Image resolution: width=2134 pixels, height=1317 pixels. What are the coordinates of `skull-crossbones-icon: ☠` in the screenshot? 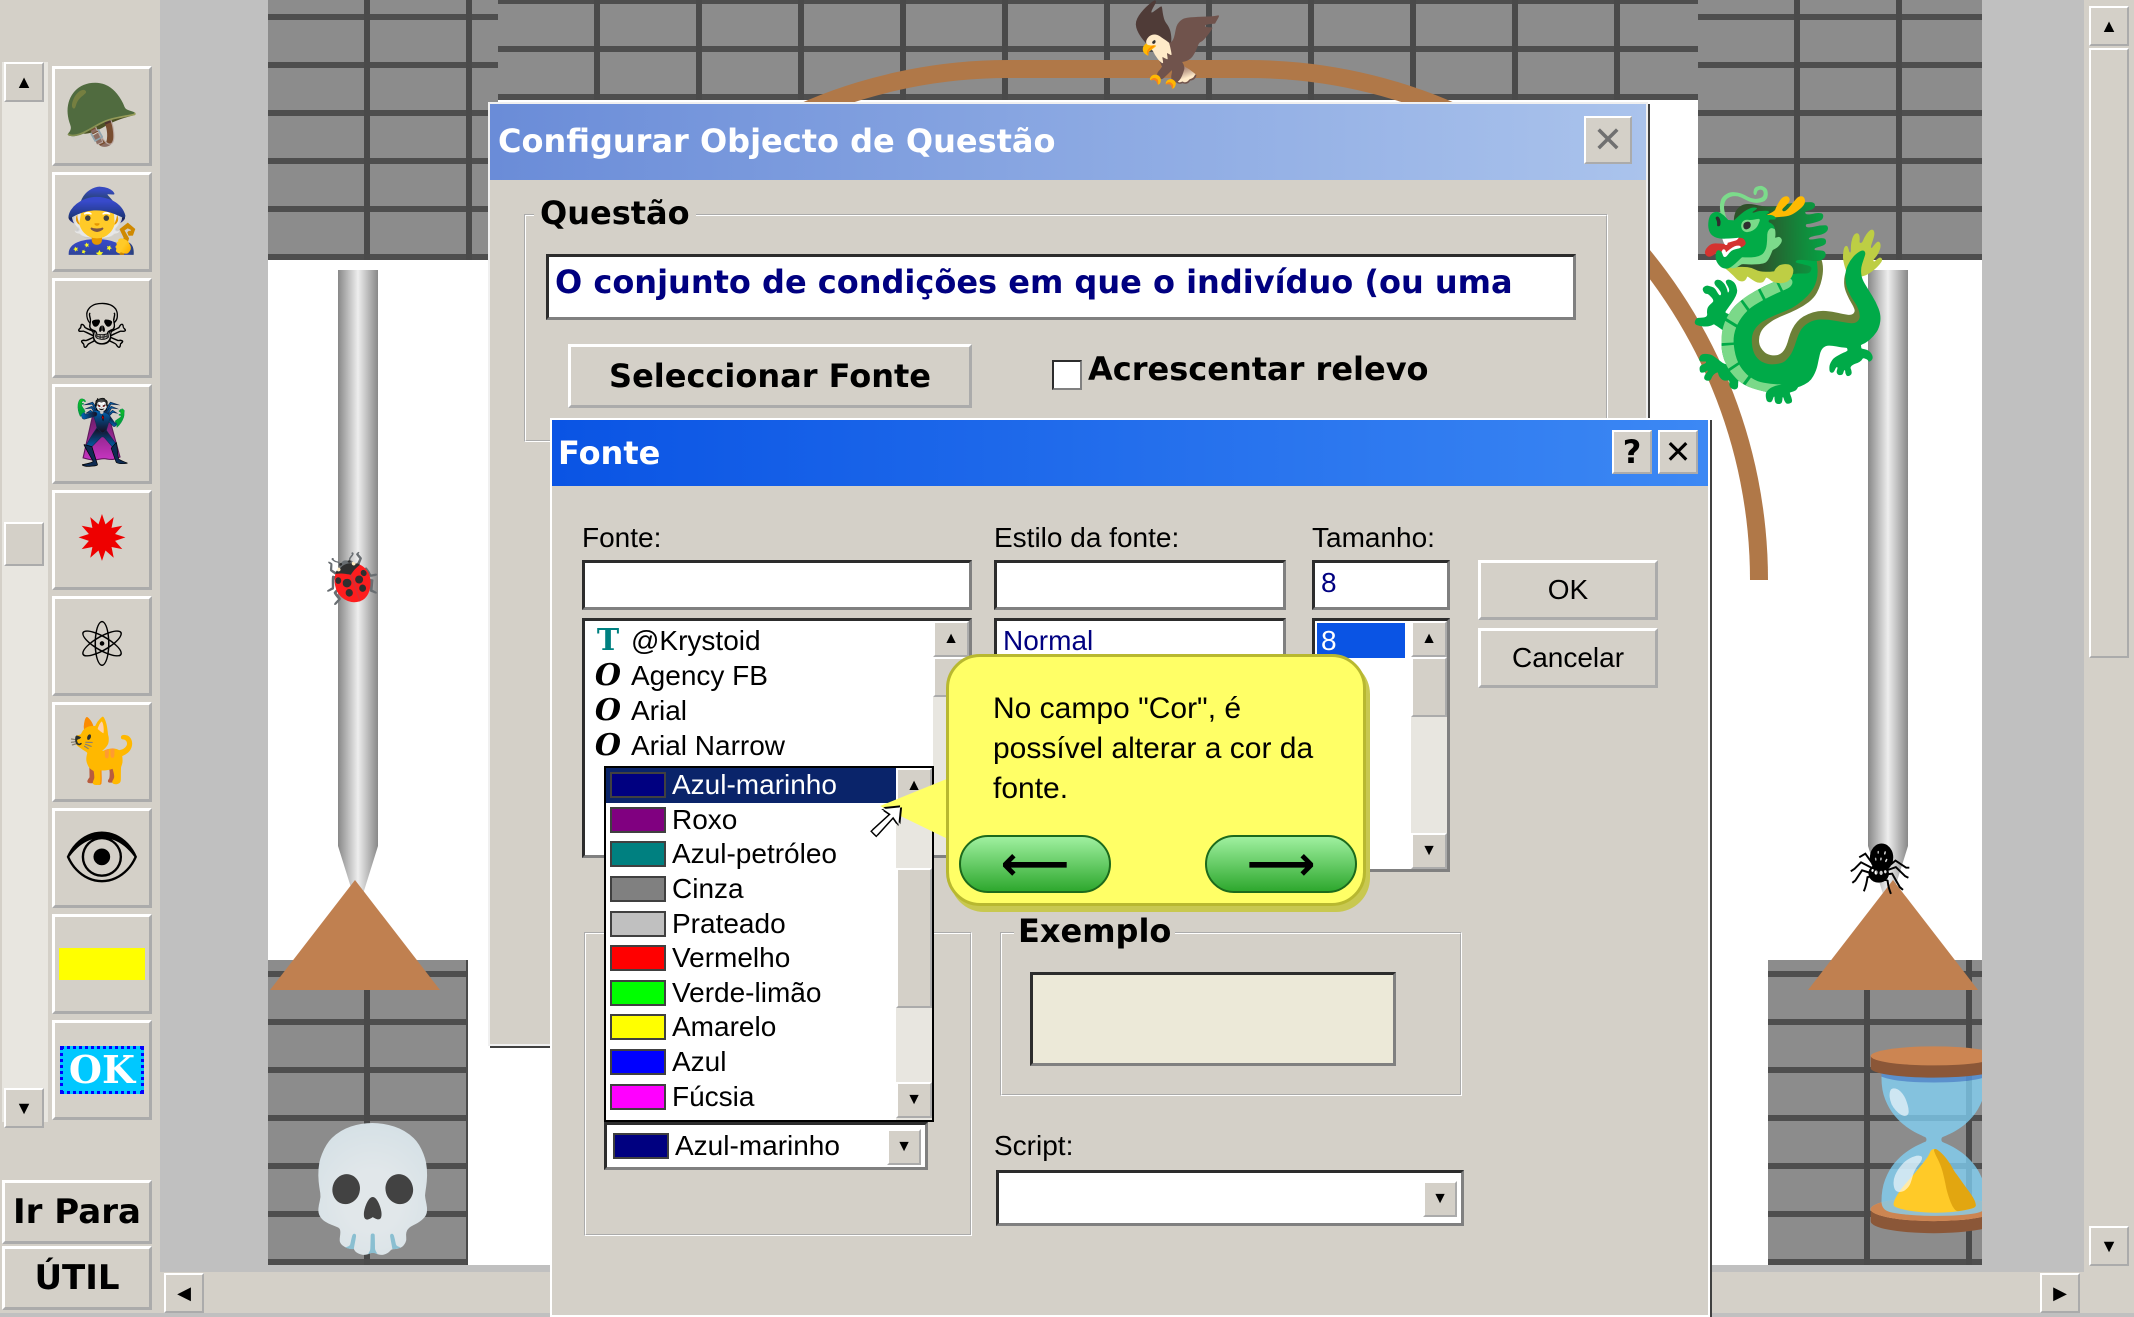 It's located at (102, 328).